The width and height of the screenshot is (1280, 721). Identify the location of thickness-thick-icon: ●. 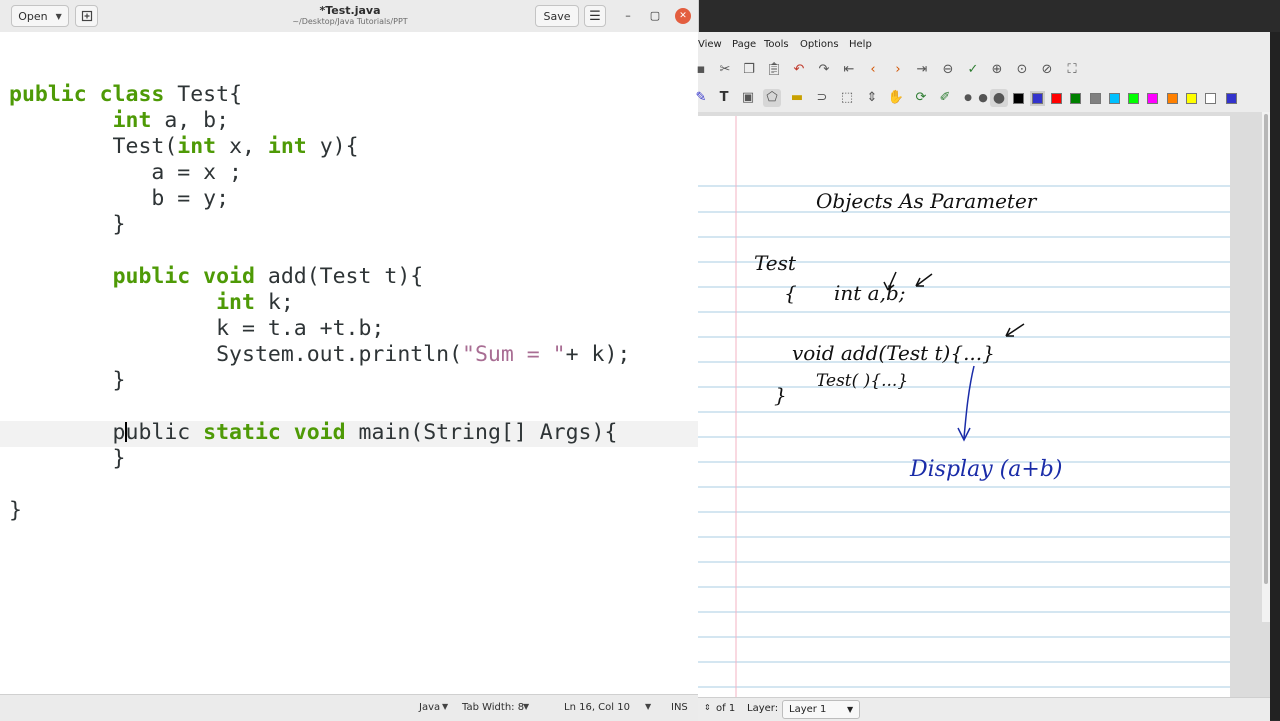
(999, 98).